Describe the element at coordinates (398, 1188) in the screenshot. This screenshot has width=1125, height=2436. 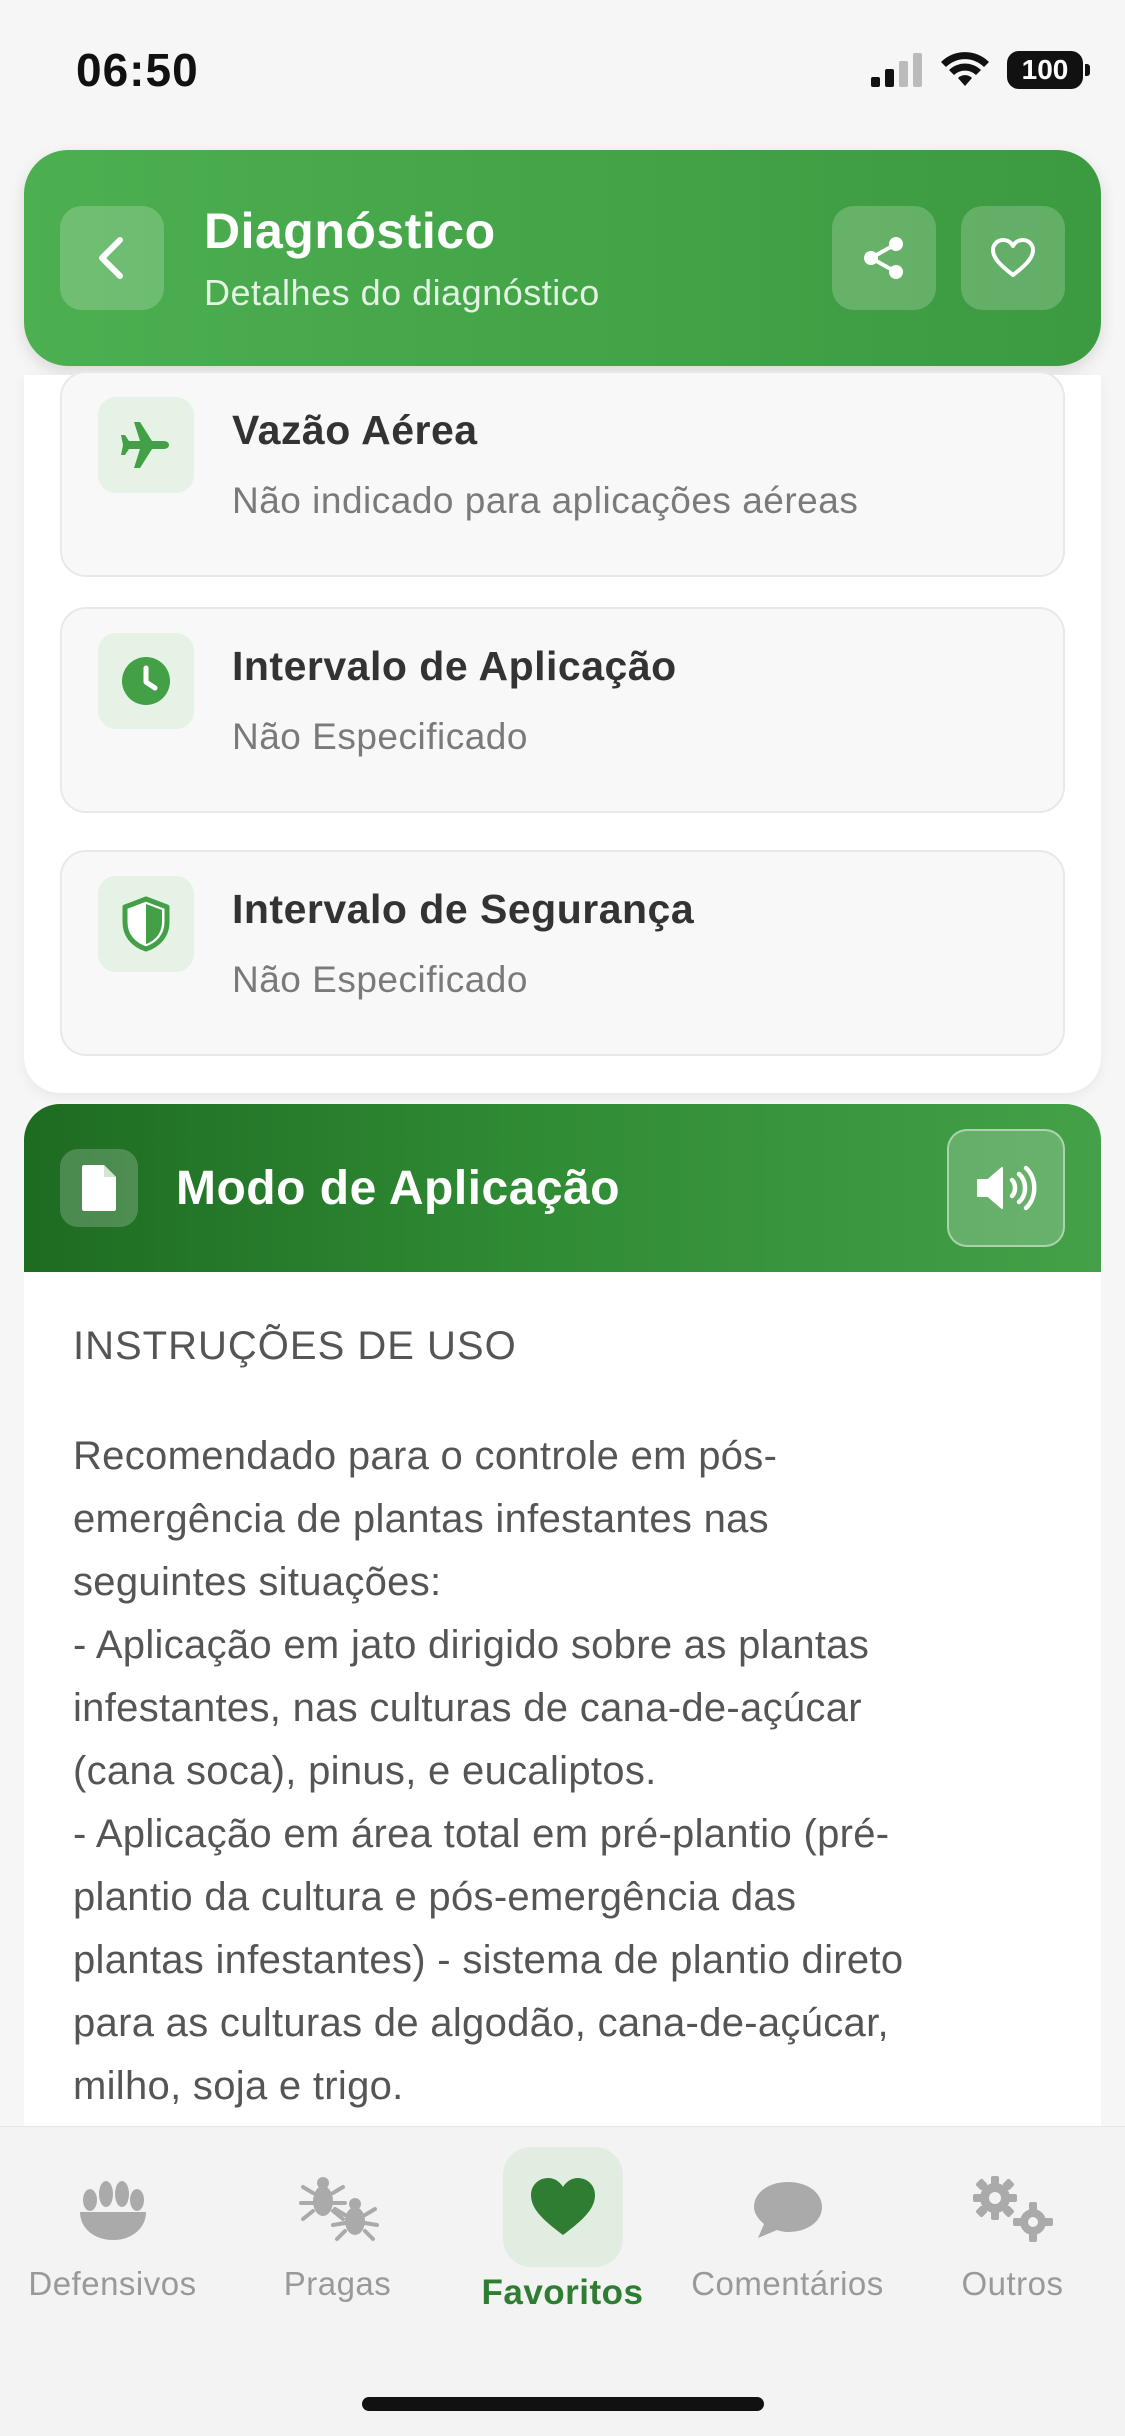
I see `section-title: Modo de Aplicação` at that location.